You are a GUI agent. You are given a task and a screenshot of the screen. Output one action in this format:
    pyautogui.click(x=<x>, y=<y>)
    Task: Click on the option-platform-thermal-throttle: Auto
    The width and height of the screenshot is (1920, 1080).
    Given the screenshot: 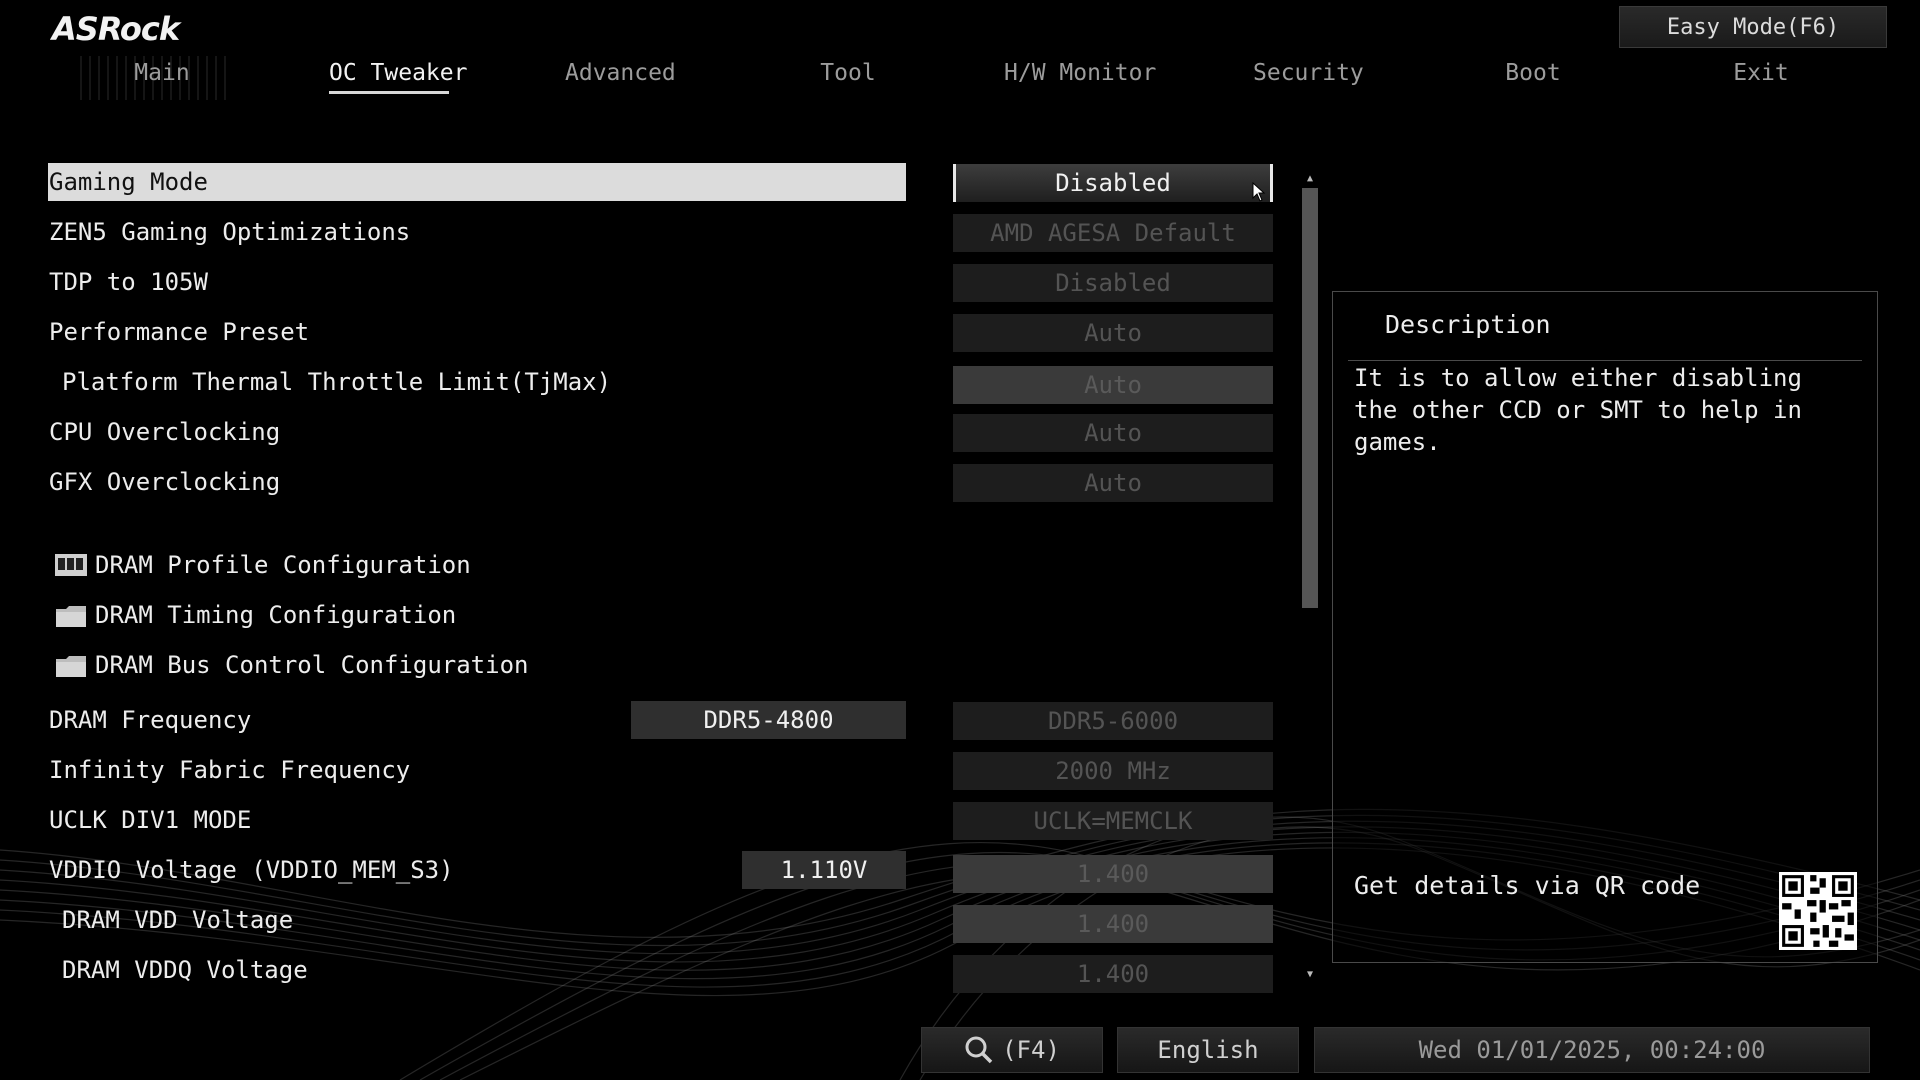 What is the action you would take?
    pyautogui.click(x=1113, y=385)
    